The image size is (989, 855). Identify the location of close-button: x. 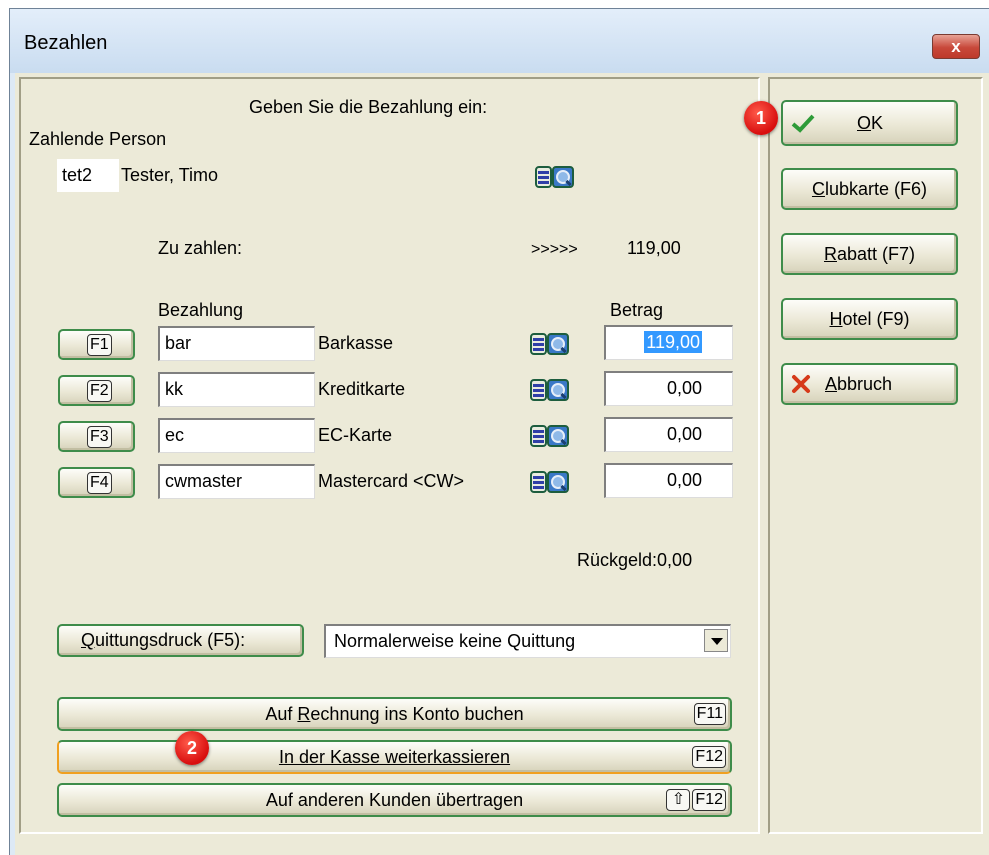
(956, 46).